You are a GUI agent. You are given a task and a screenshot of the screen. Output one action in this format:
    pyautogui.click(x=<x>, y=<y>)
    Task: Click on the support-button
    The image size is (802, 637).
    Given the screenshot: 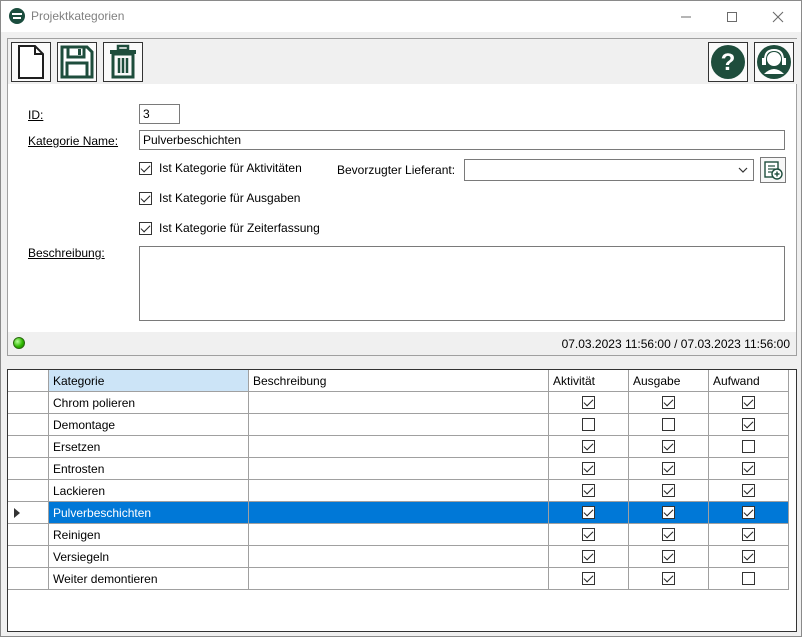 What is the action you would take?
    pyautogui.click(x=774, y=62)
    